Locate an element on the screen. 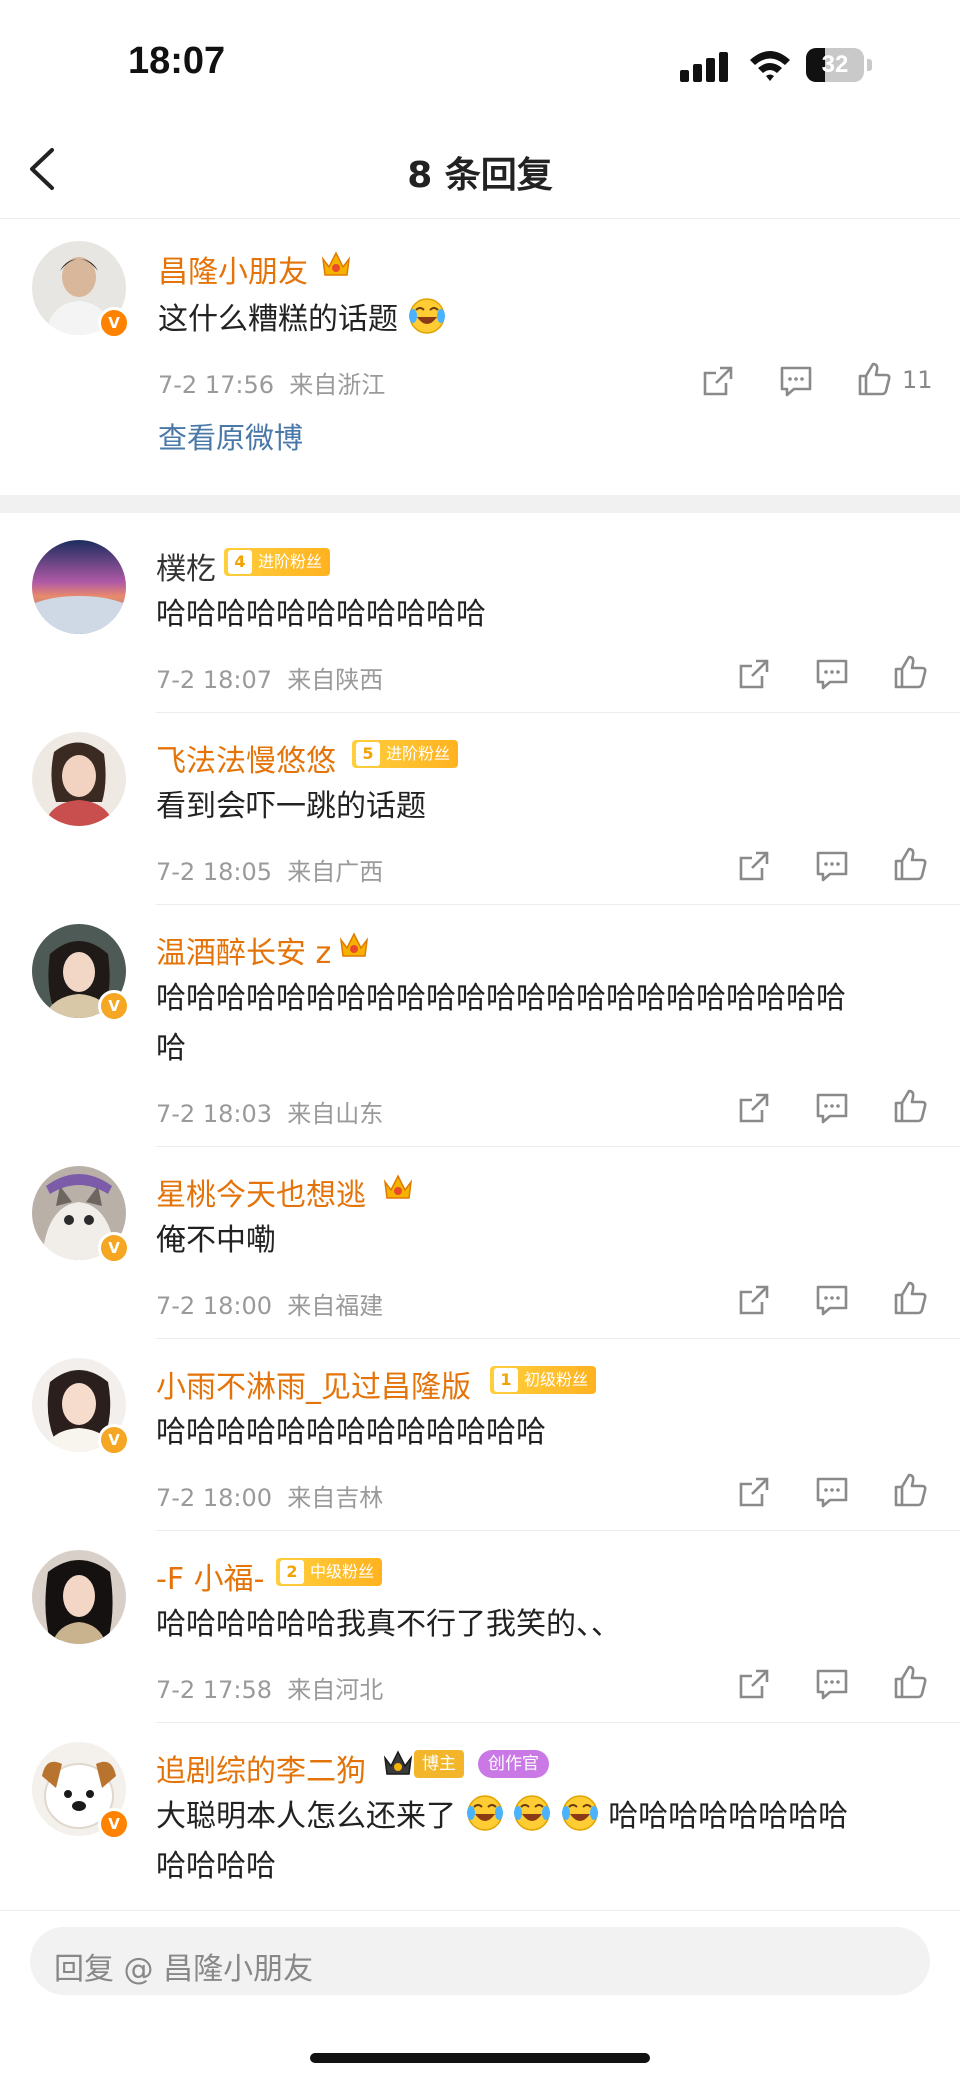 This screenshot has width=960, height=2082. username: 飞法法慢悠悠 is located at coordinates (246, 758).